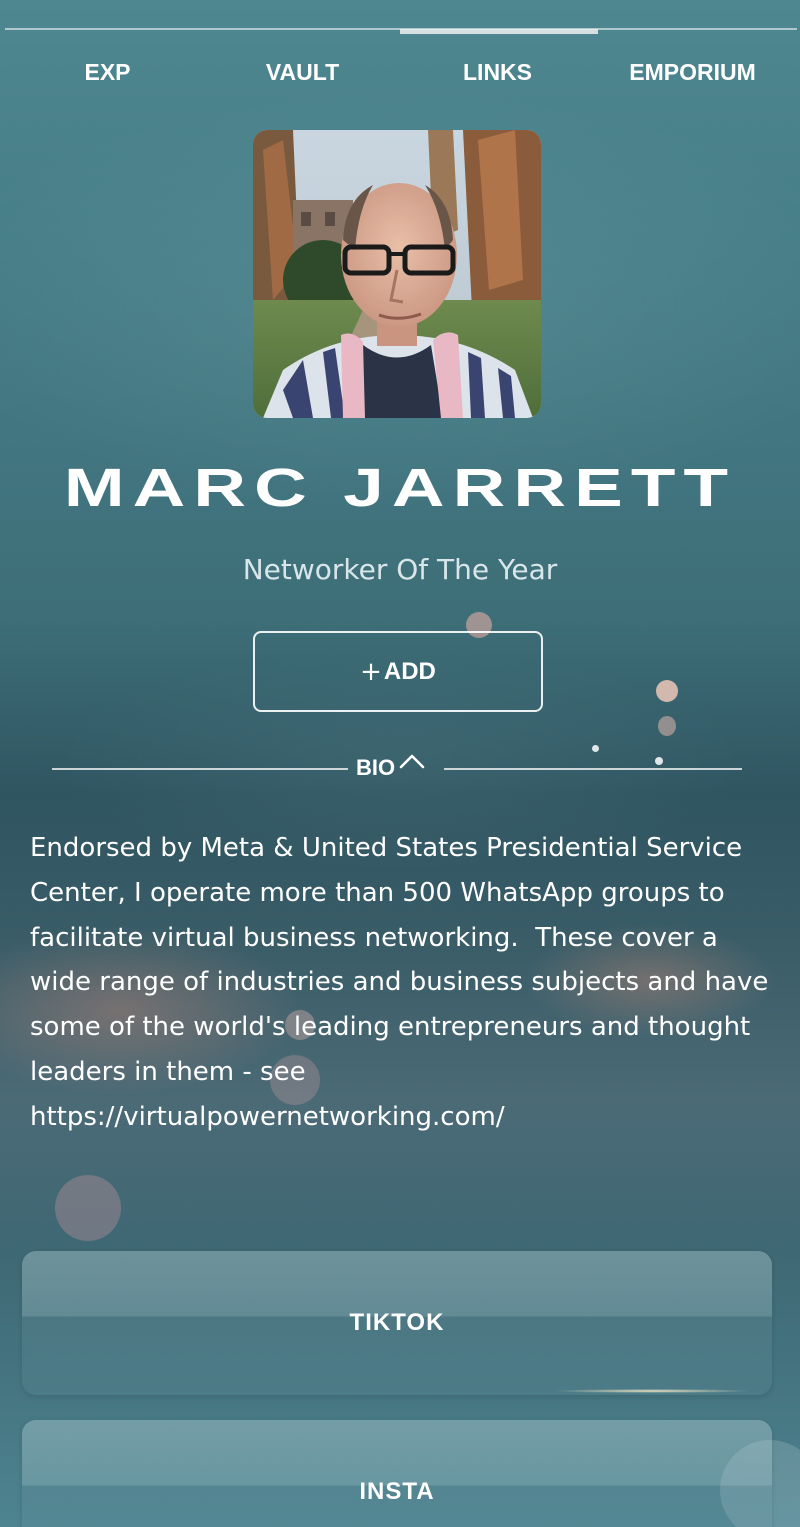 The height and width of the screenshot is (1527, 800). What do you see at coordinates (107, 72) in the screenshot?
I see `tab-exp: EXP` at bounding box center [107, 72].